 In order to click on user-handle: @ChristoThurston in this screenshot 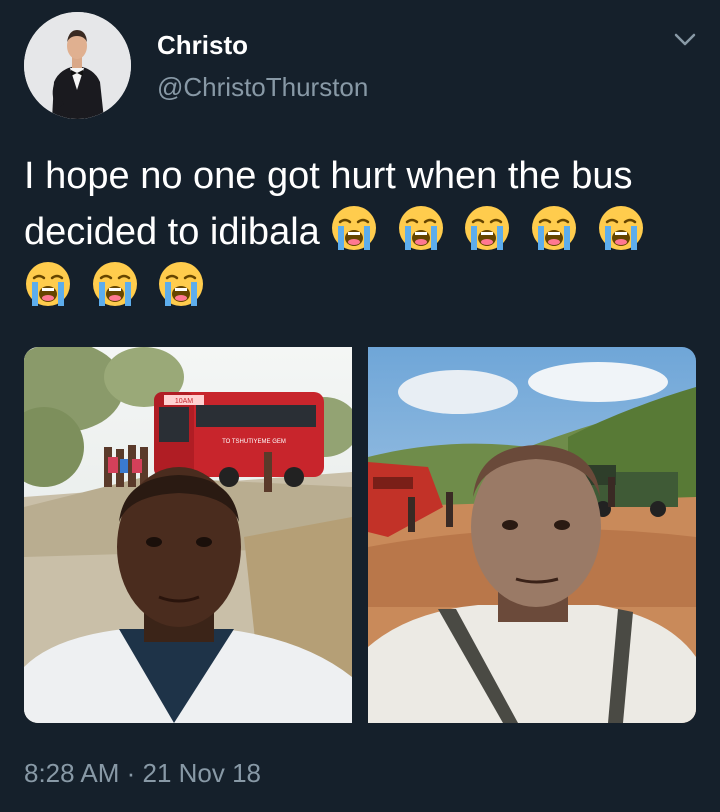, I will do `click(262, 87)`.